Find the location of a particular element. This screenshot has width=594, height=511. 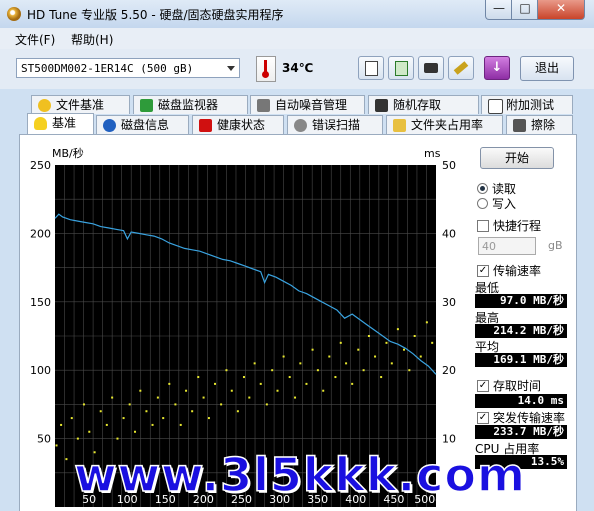

transfer-rate-checkbox: ✓ is located at coordinates (483, 271).